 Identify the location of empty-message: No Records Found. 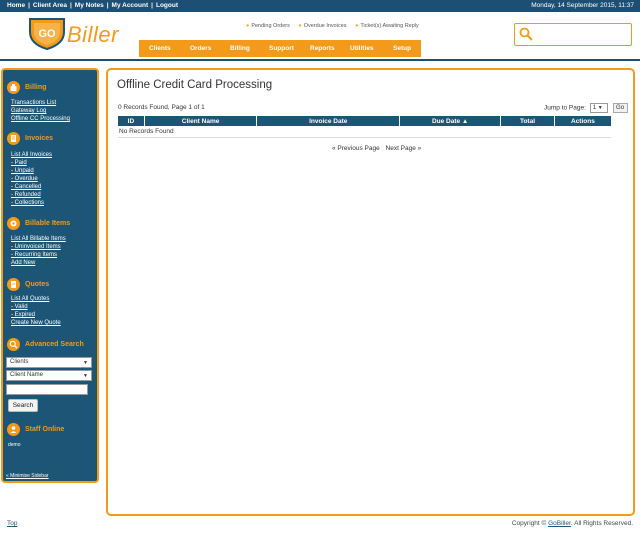
(364, 132).